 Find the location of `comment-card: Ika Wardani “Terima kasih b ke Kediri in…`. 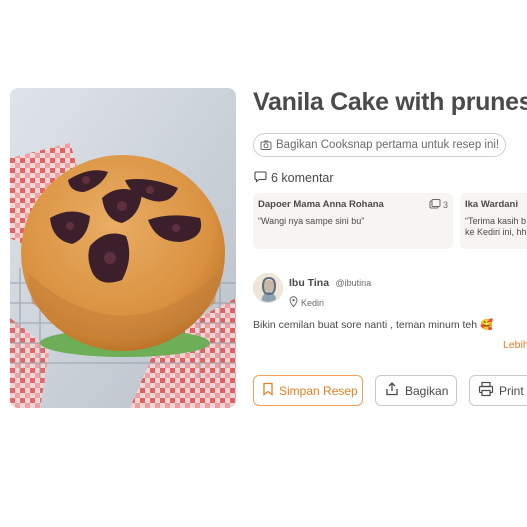

comment-card: Ika Wardani “Terima kasih b ke Kediri in… is located at coordinates (493, 221).